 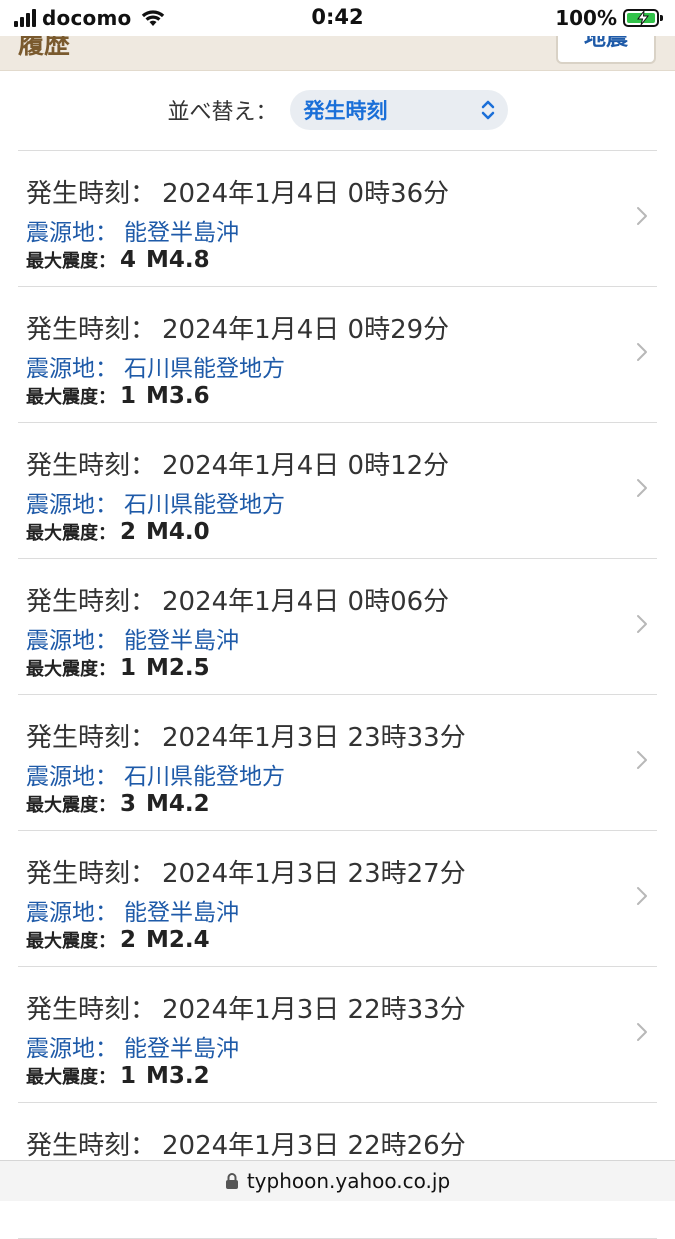 I want to click on lock-icon, so click(x=231, y=1181).